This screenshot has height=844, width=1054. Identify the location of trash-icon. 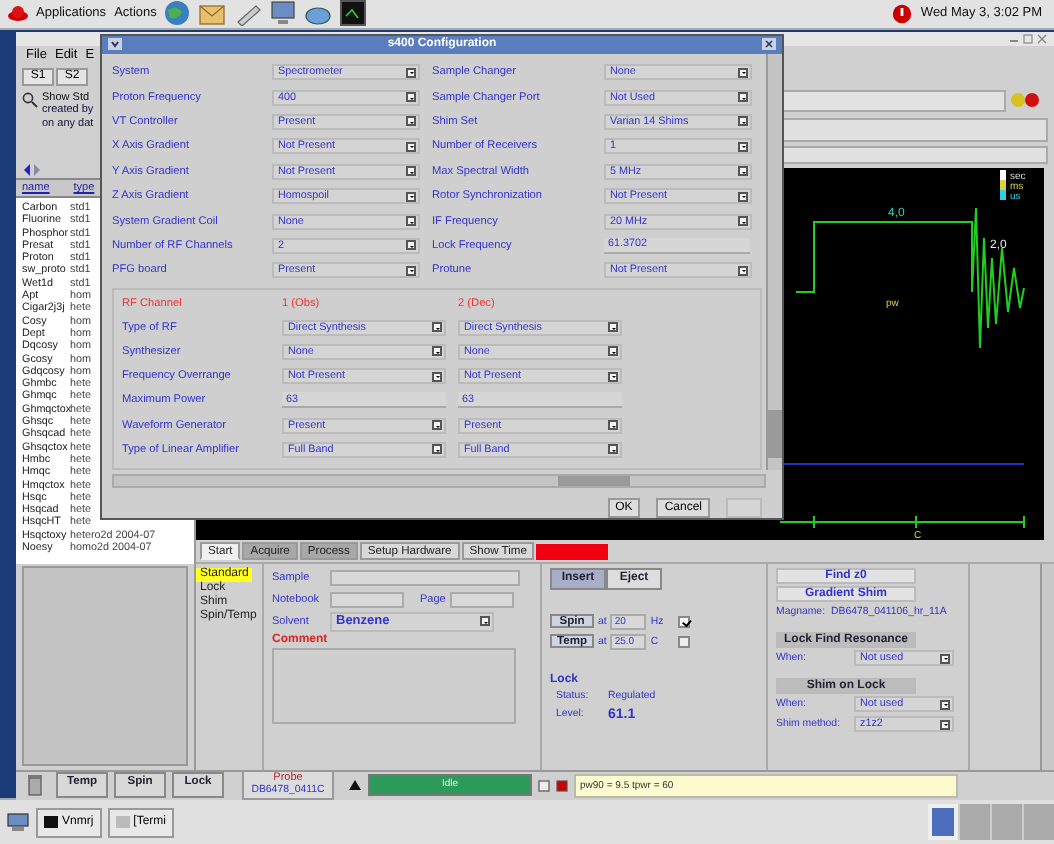
(35, 785).